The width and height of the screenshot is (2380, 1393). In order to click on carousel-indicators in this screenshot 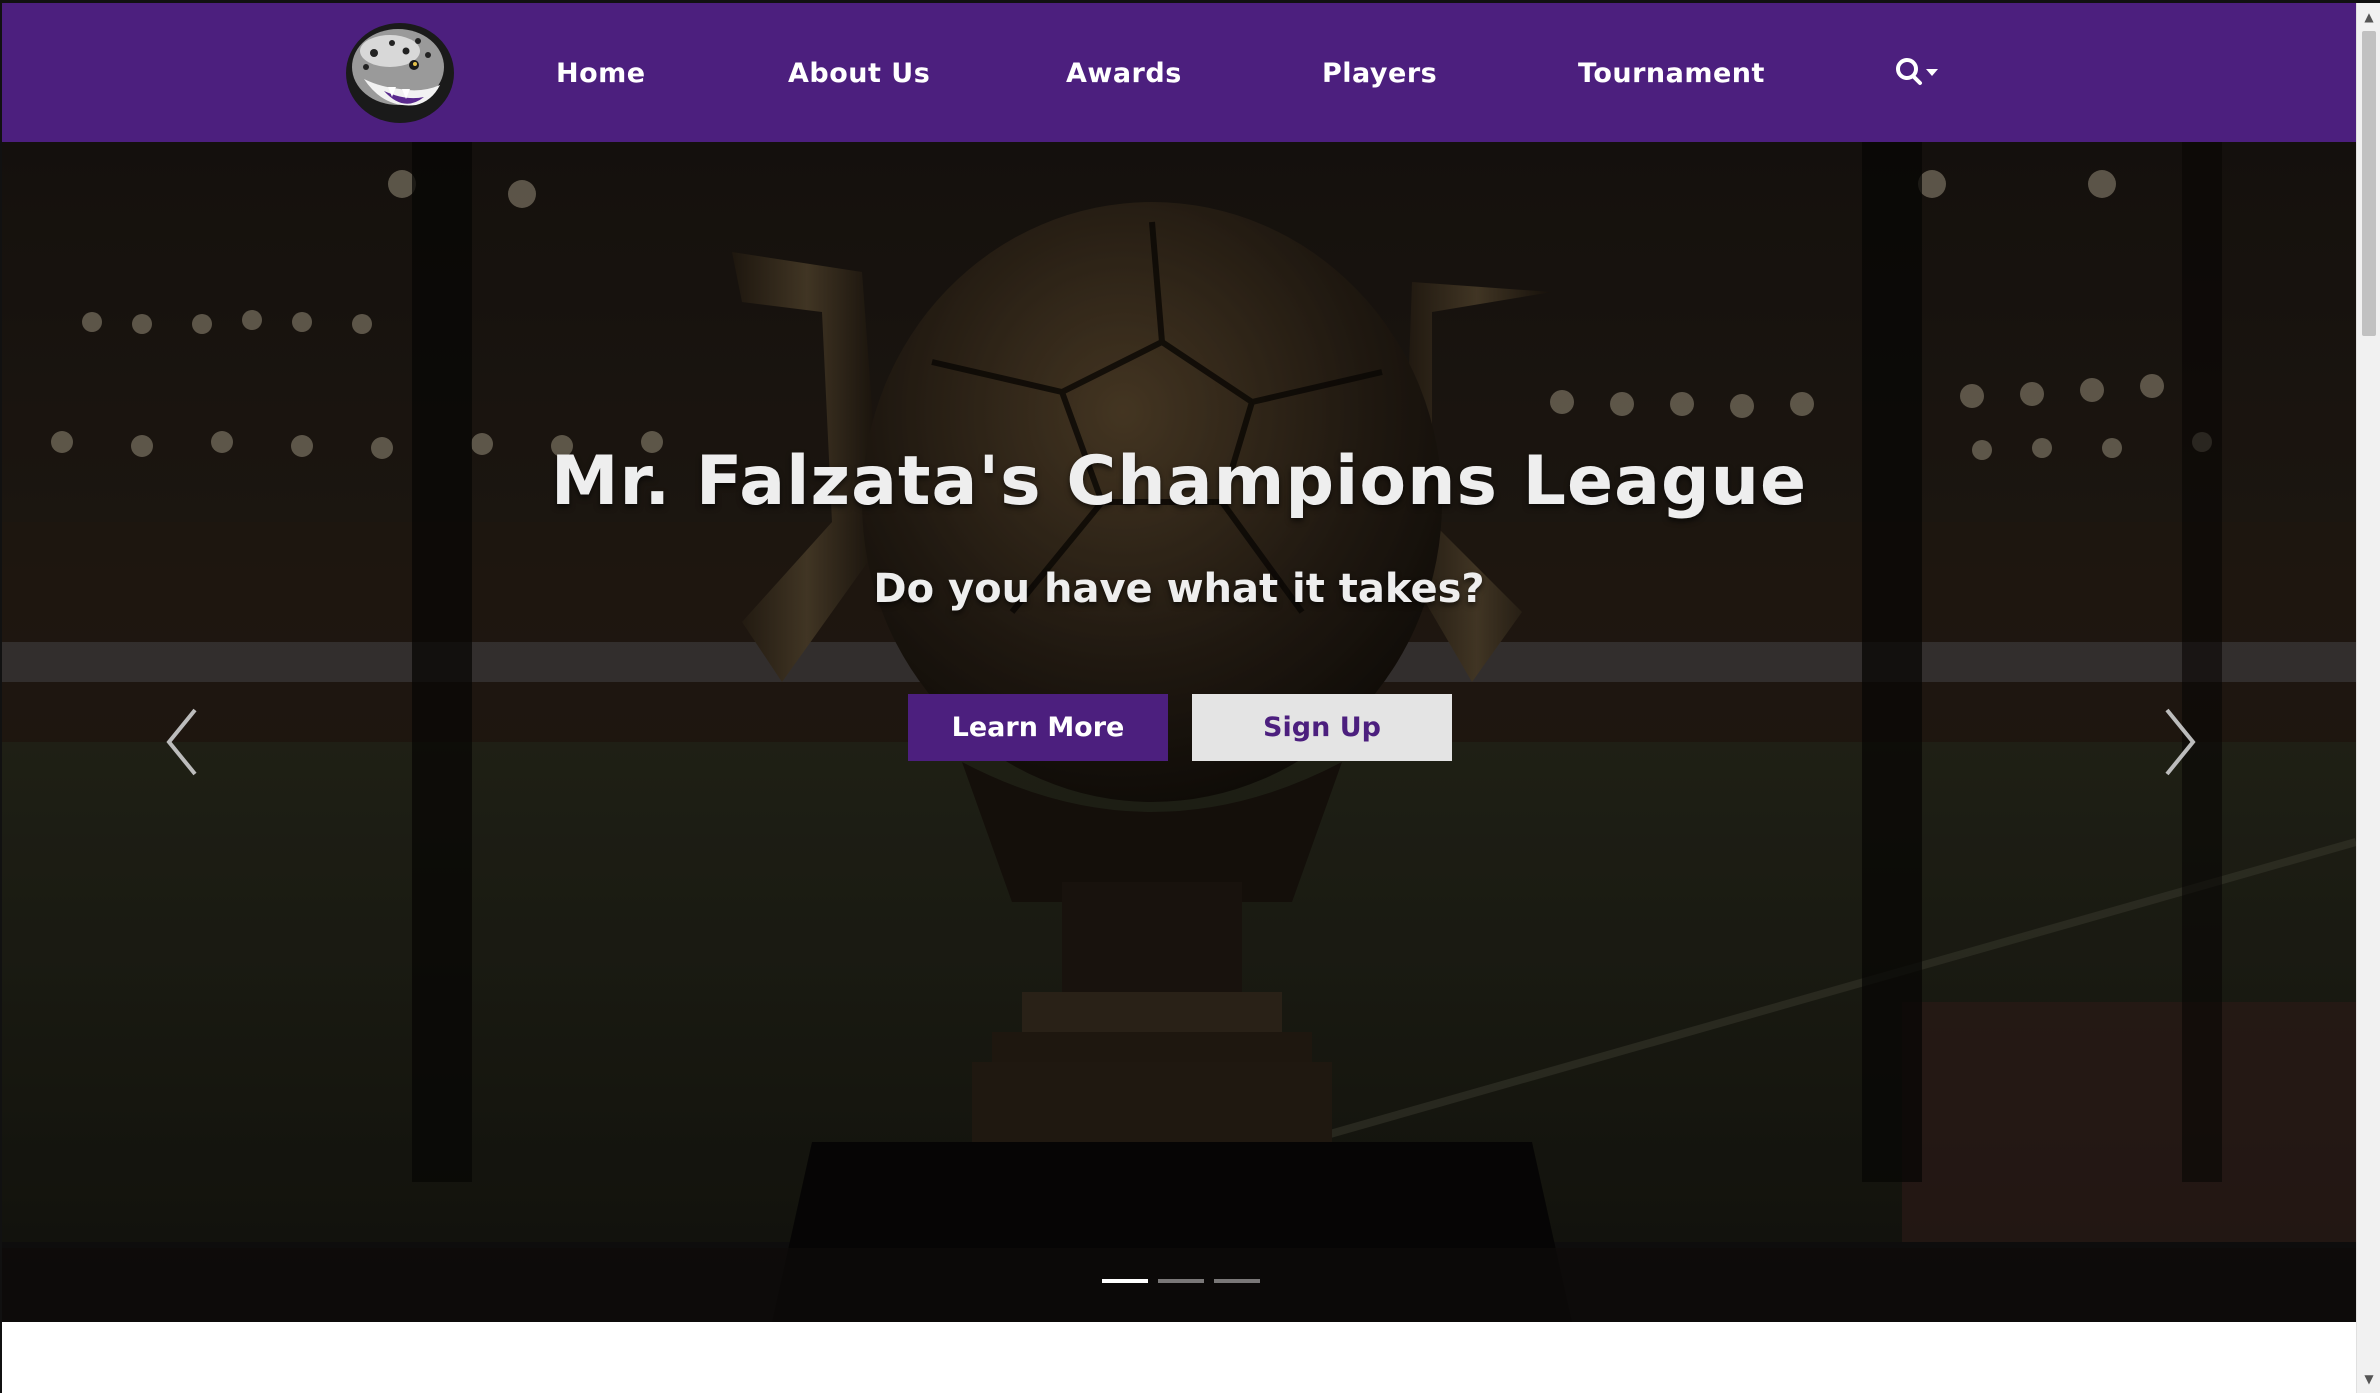, I will do `click(1182, 1284)`.